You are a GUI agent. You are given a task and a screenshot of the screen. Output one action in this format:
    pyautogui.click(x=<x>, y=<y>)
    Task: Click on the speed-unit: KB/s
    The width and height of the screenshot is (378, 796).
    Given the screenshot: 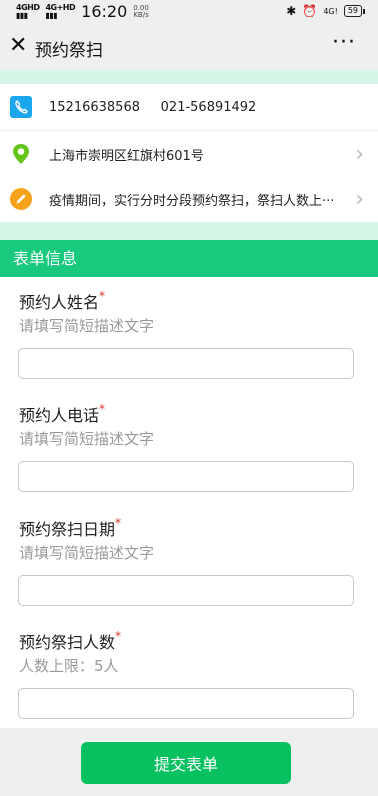 What is the action you would take?
    pyautogui.click(x=141, y=14)
    